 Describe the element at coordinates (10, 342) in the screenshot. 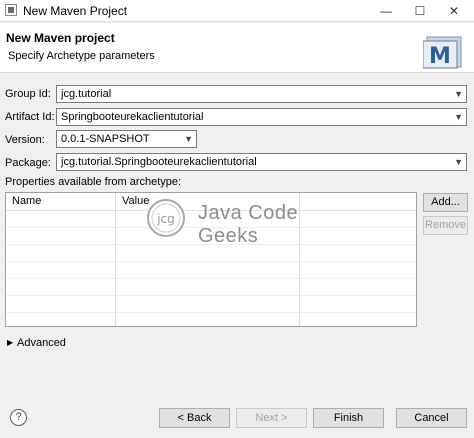

I see `expand-triangle-icon: ▶` at that location.